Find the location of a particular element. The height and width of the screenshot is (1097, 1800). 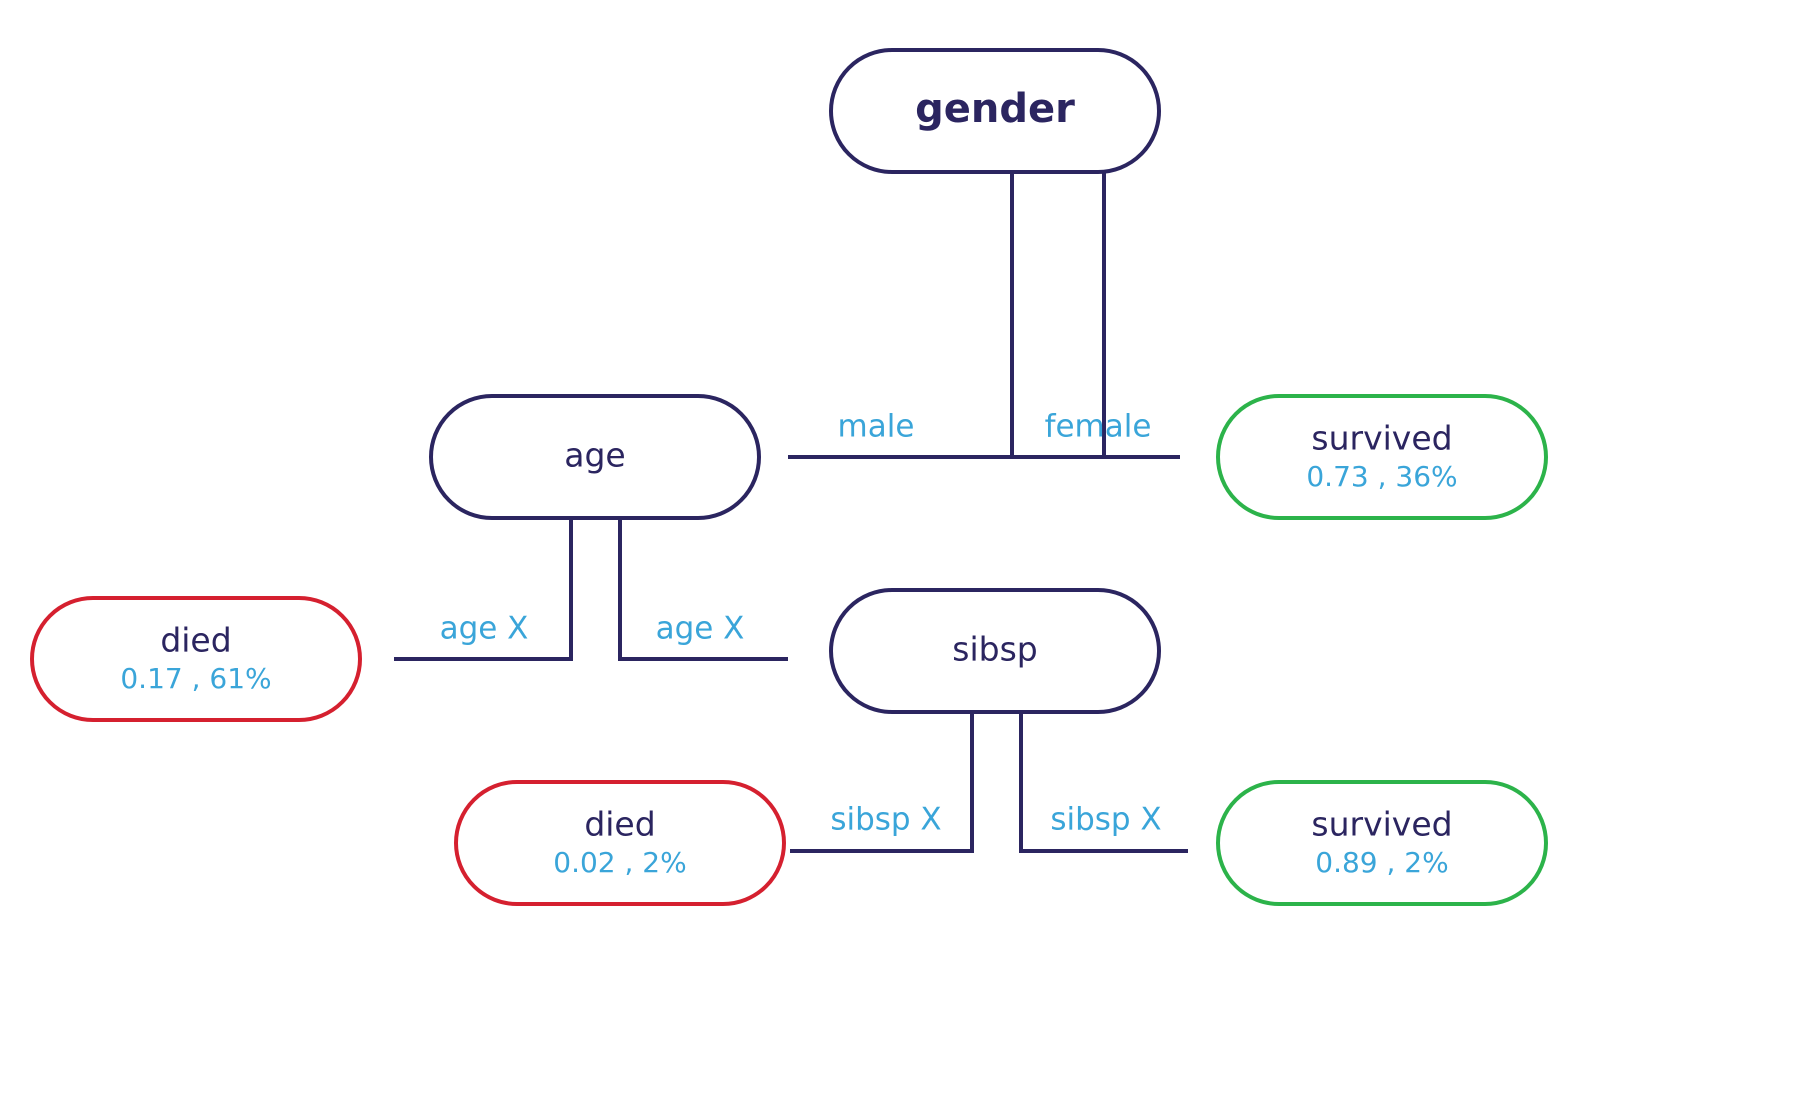

node-gender: gender is located at coordinates (995, 111).